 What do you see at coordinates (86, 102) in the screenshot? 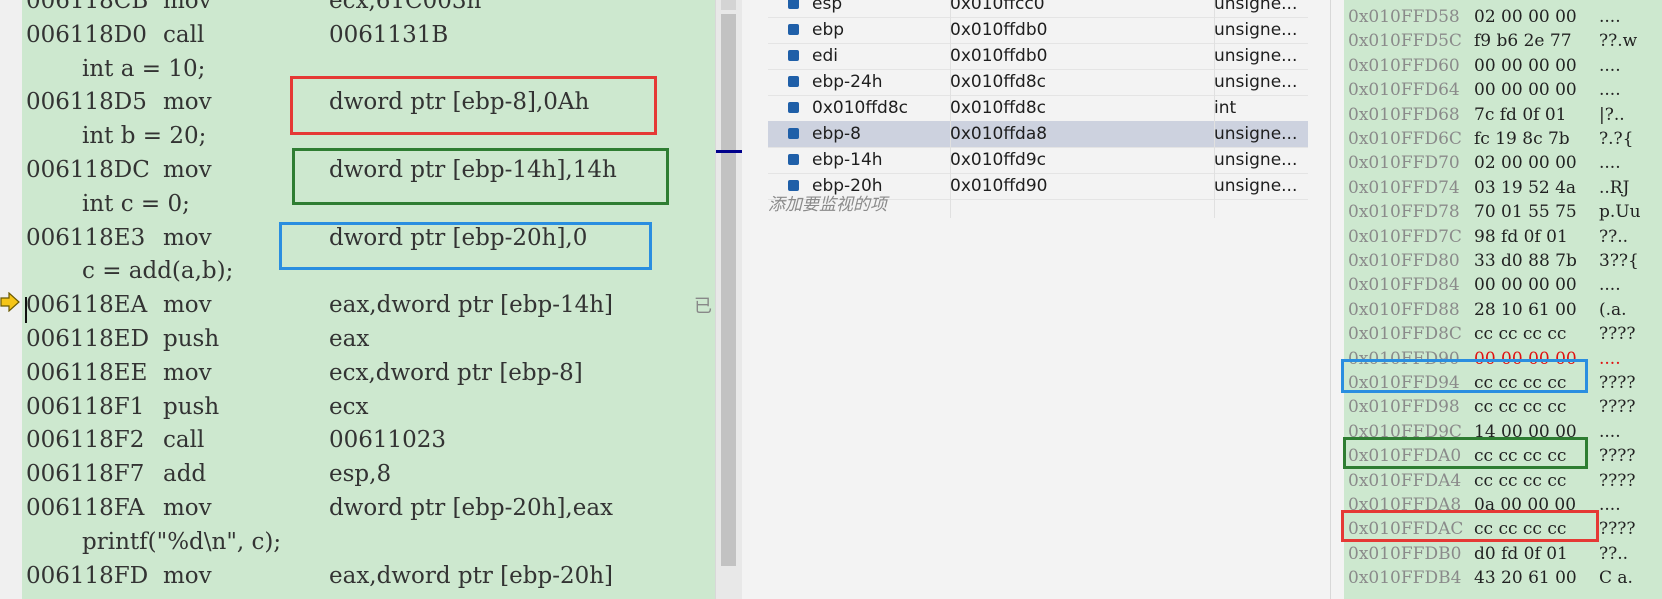
I see `asm-addr: 006118D5` at bounding box center [86, 102].